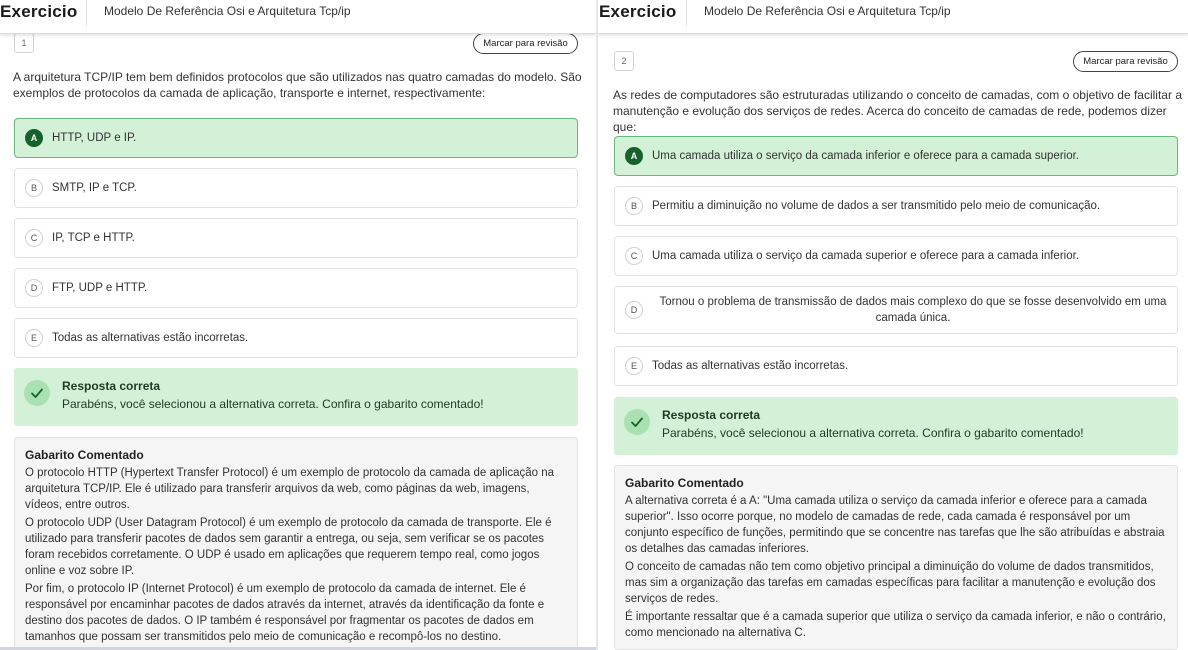 This screenshot has height=650, width=1188. What do you see at coordinates (100, 288) in the screenshot?
I see `option-text: FTP, UDP e HTTP.` at bounding box center [100, 288].